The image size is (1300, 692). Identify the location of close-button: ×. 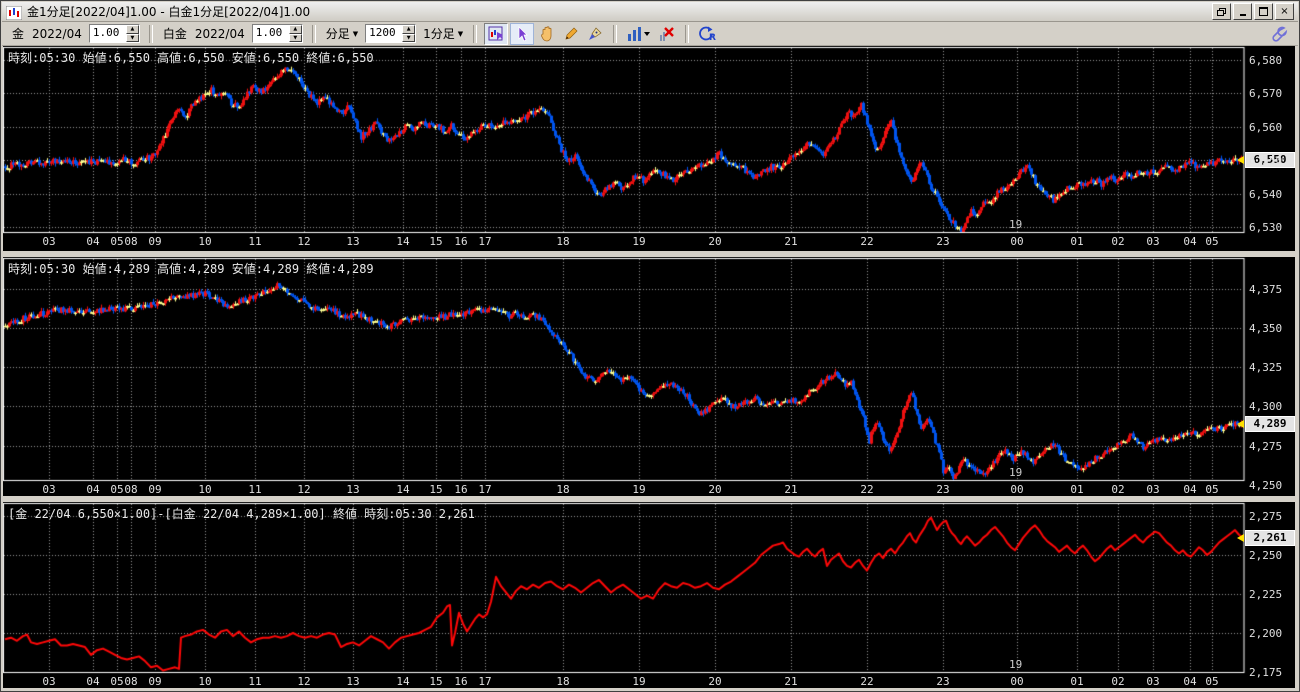
(1284, 11).